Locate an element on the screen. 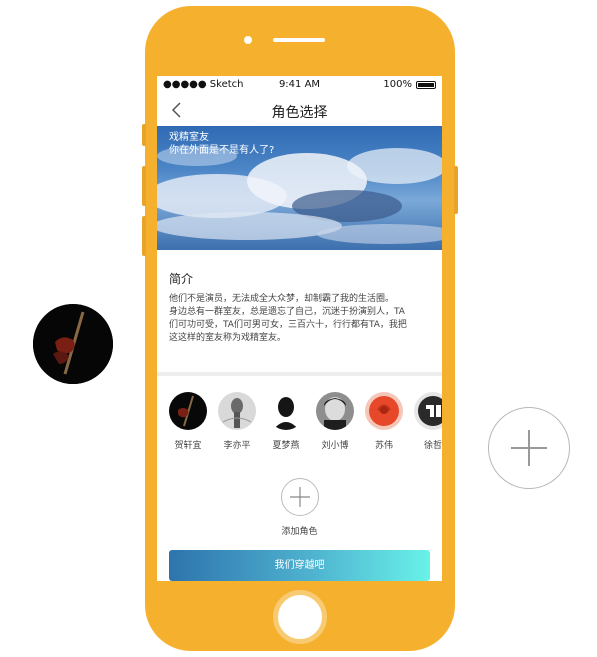 The height and width of the screenshot is (657, 597). character-item: 徐哲 is located at coordinates (425, 421).